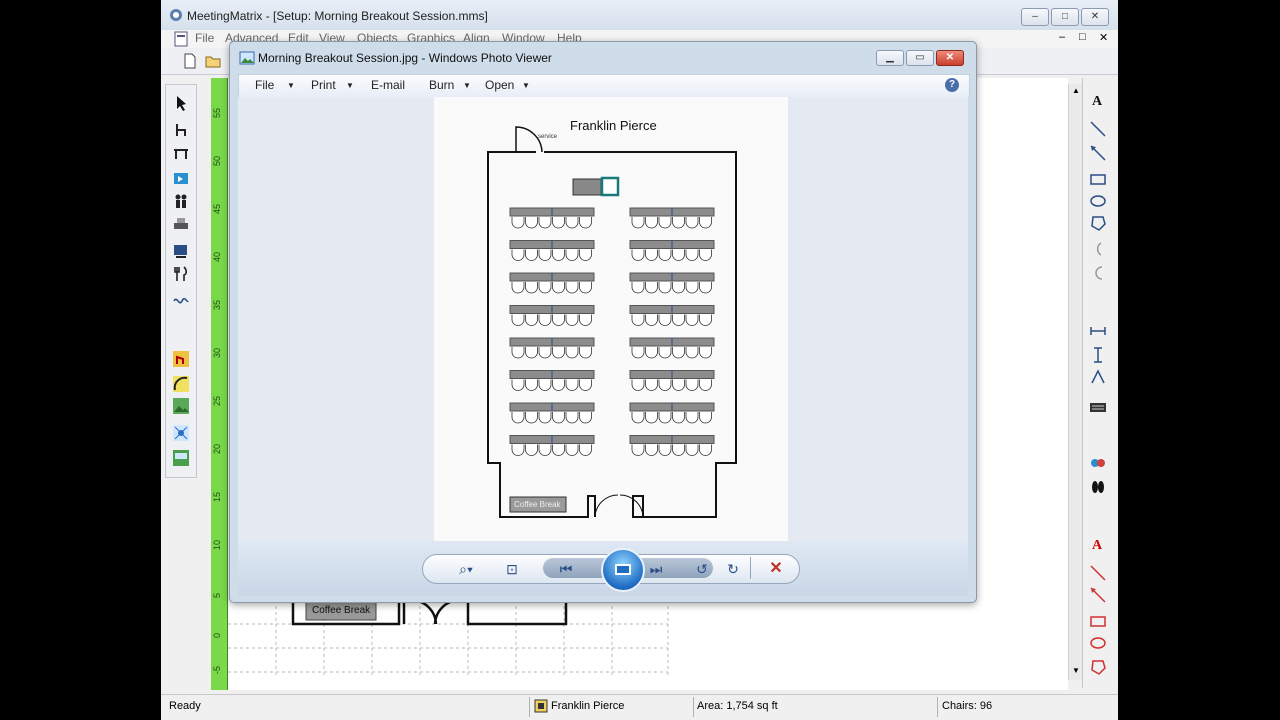 This screenshot has height=720, width=1280. What do you see at coordinates (512, 569) in the screenshot?
I see `fit-icon: ⊡` at bounding box center [512, 569].